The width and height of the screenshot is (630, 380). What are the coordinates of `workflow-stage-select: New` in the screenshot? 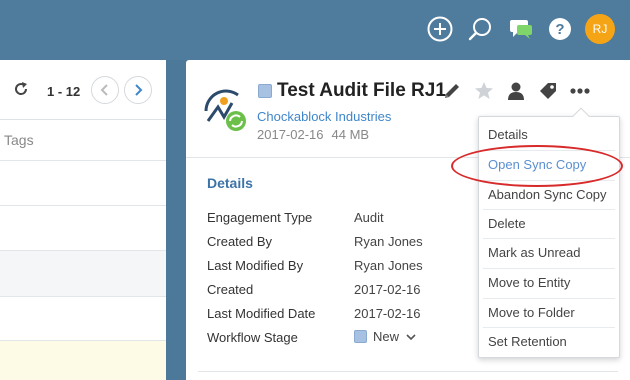 It's located at (385, 336).